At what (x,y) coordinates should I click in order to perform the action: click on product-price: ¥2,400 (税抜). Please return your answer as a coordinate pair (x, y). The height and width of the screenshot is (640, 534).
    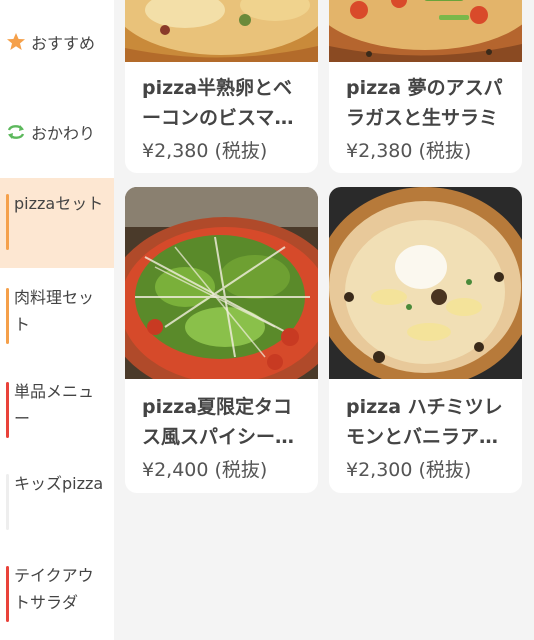
    Looking at the image, I should click on (205, 470).